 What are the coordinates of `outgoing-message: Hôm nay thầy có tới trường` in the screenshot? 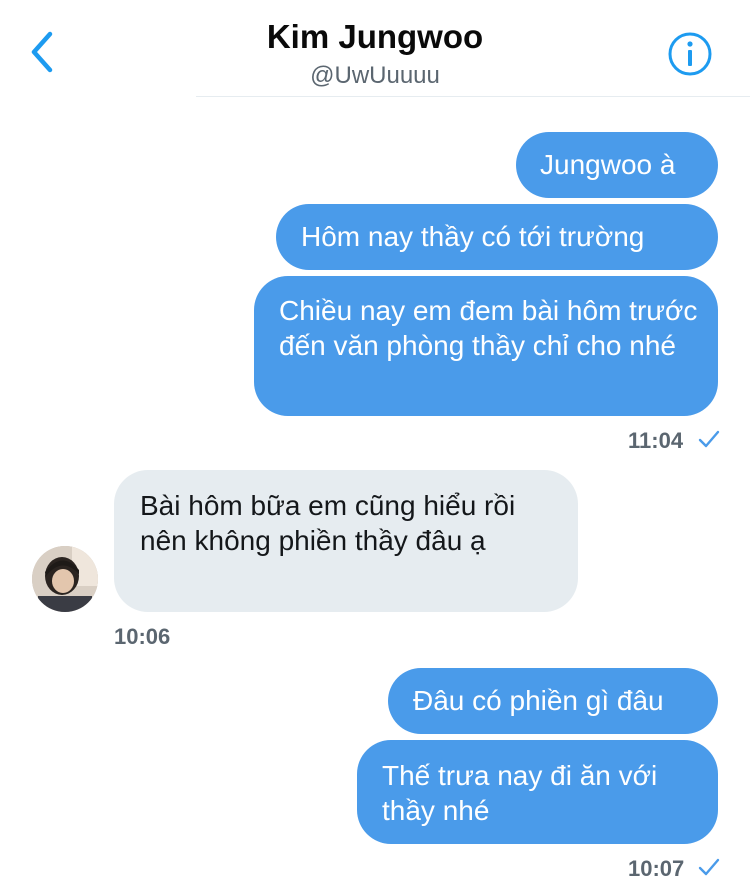 It's located at (497, 237).